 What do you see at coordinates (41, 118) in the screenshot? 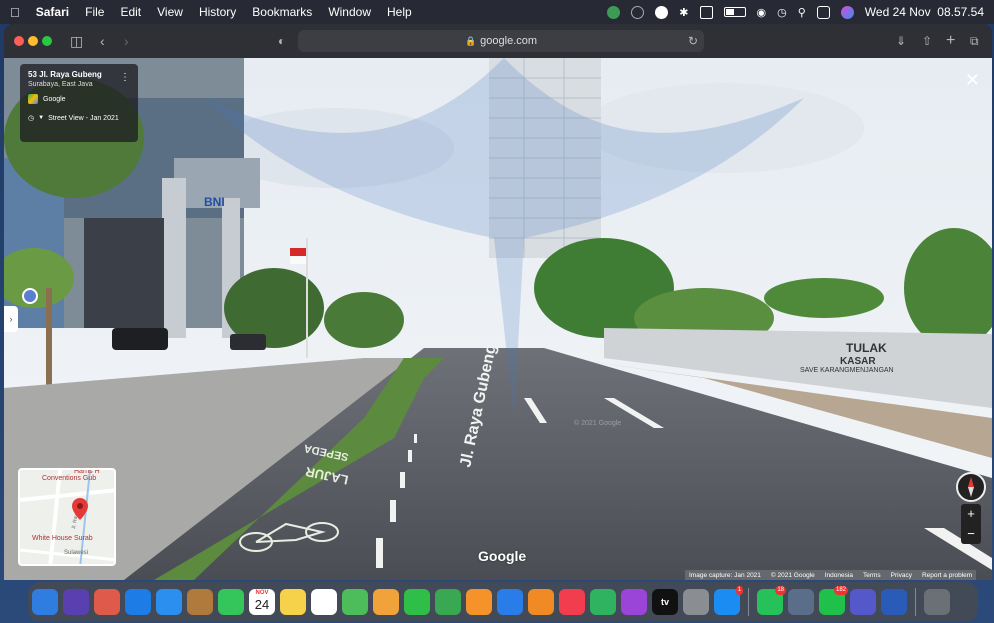
I see `chevron-down-icon: ▼` at bounding box center [41, 118].